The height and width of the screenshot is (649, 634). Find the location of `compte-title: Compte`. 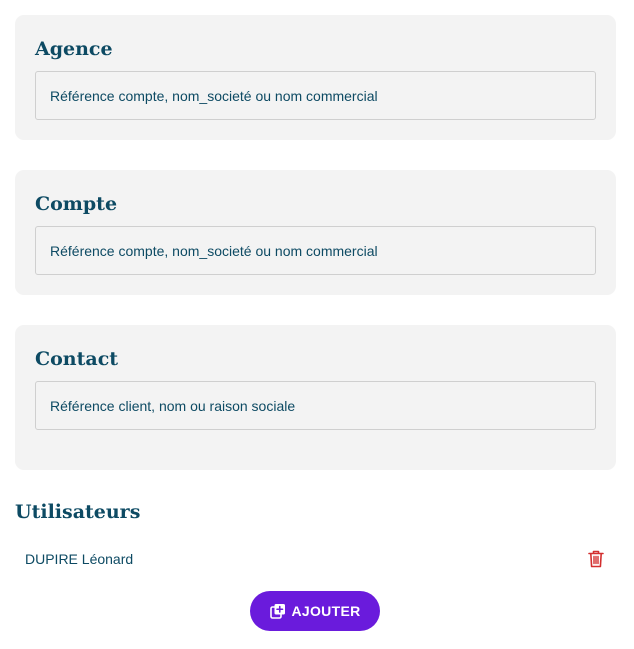

compte-title: Compte is located at coordinates (76, 204).